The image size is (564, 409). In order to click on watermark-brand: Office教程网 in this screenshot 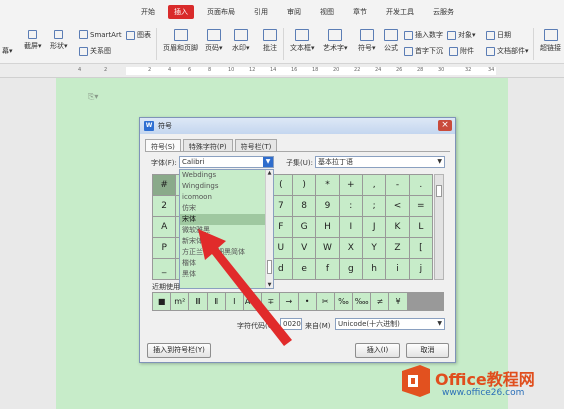, I will do `click(485, 379)`.